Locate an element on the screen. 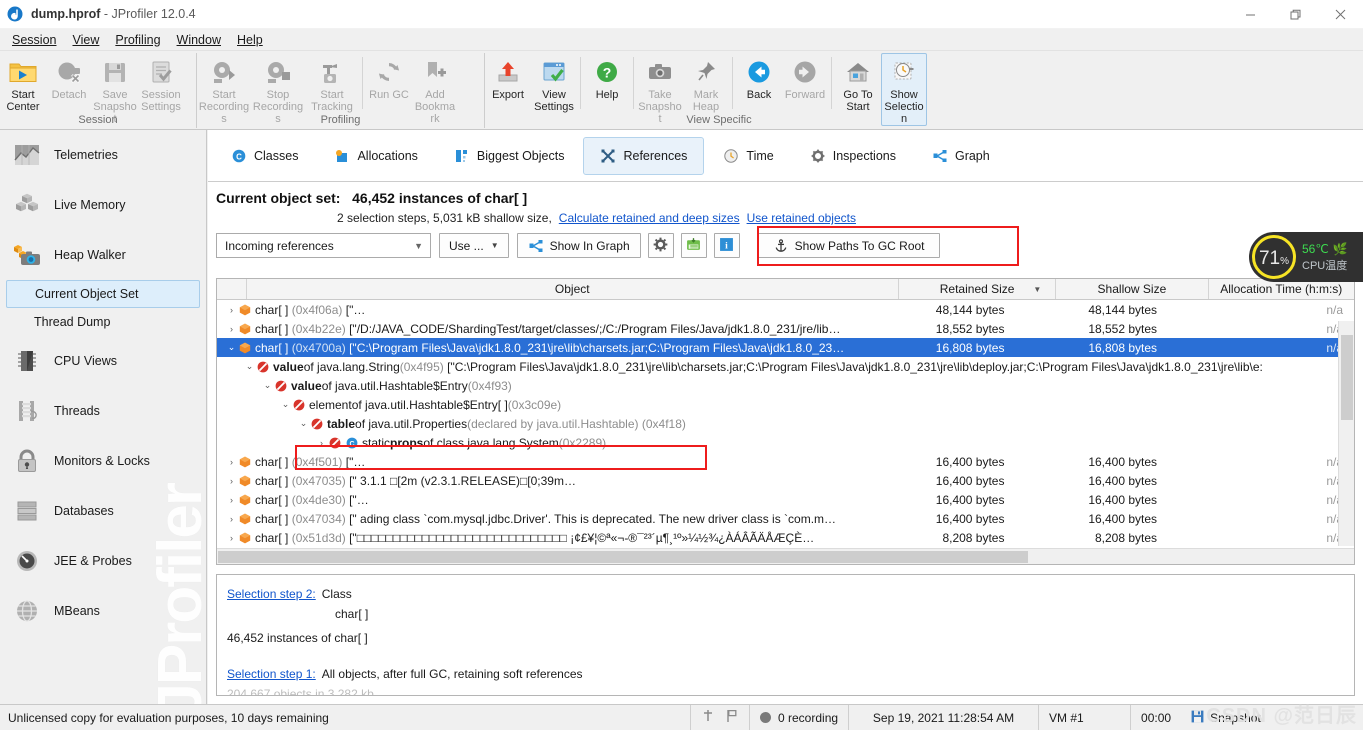 Image resolution: width=1363 pixels, height=730 pixels. column-header-object: Object is located at coordinates (573, 289).